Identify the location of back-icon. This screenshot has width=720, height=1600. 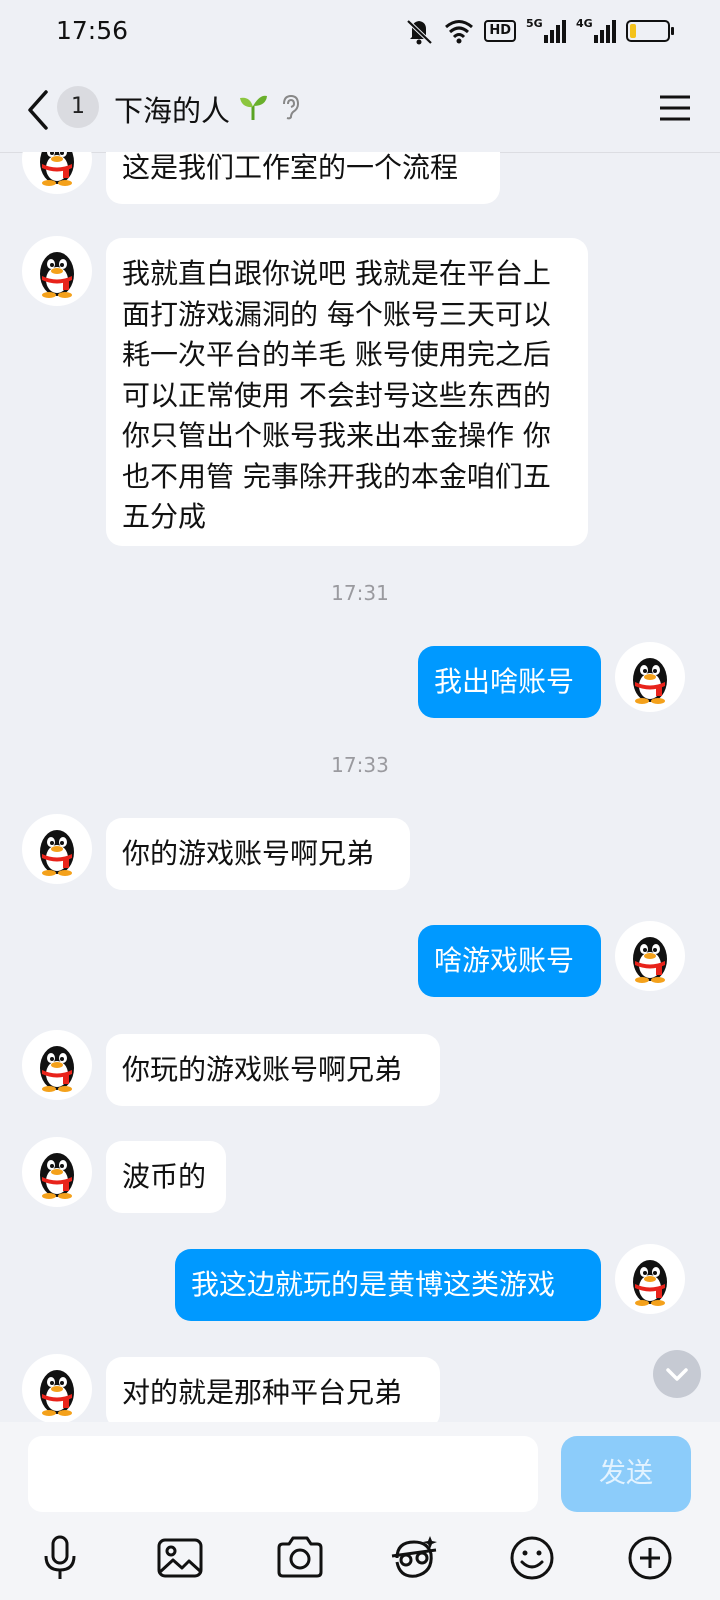
(39, 110).